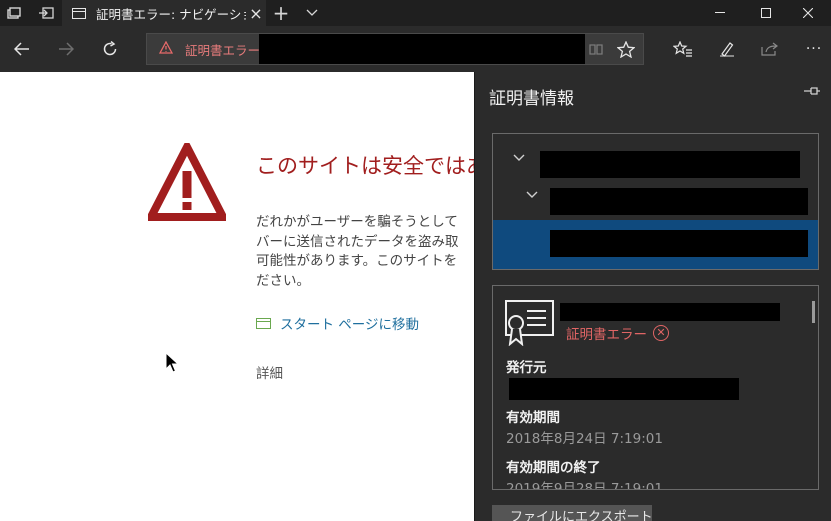 The width and height of the screenshot is (831, 521). I want to click on tree-item-intermediate, so click(655, 199).